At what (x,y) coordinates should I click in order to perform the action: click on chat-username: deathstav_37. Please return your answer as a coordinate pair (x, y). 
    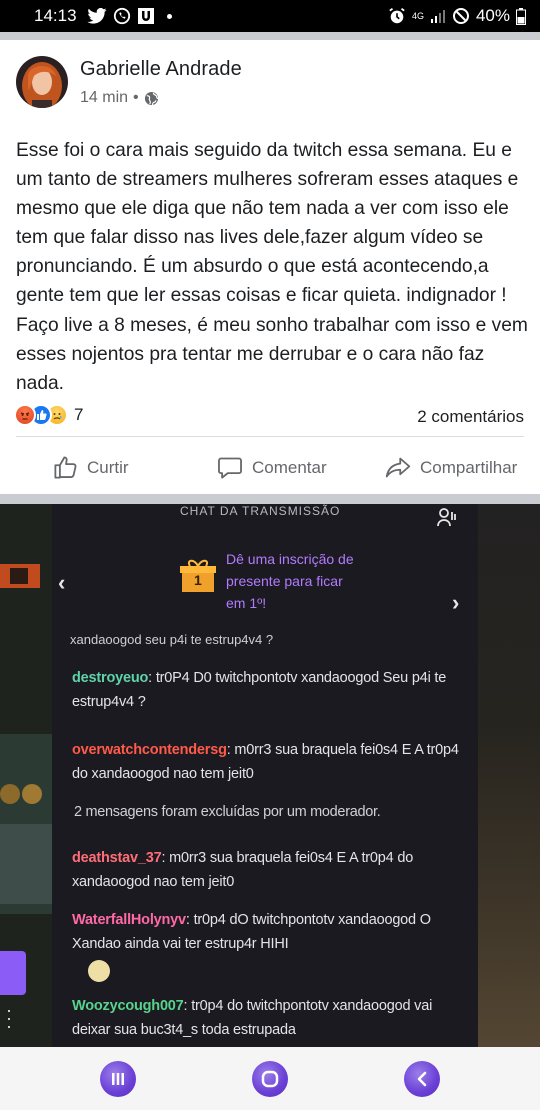
    Looking at the image, I should click on (117, 858).